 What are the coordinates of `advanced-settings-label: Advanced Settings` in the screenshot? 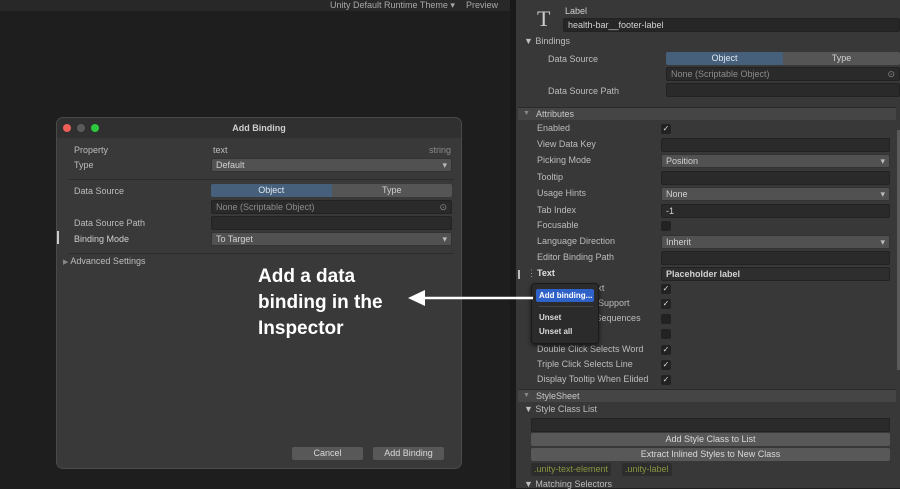 It's located at (108, 261).